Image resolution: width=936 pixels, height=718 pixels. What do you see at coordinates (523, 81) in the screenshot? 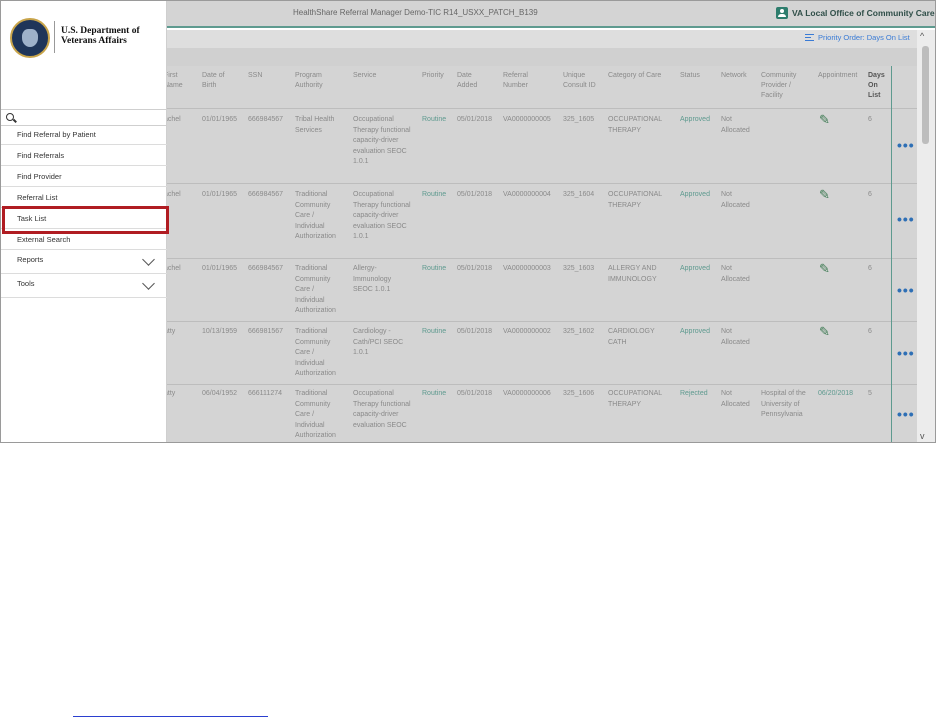
I see `header-referral-number: Referral Number` at bounding box center [523, 81].